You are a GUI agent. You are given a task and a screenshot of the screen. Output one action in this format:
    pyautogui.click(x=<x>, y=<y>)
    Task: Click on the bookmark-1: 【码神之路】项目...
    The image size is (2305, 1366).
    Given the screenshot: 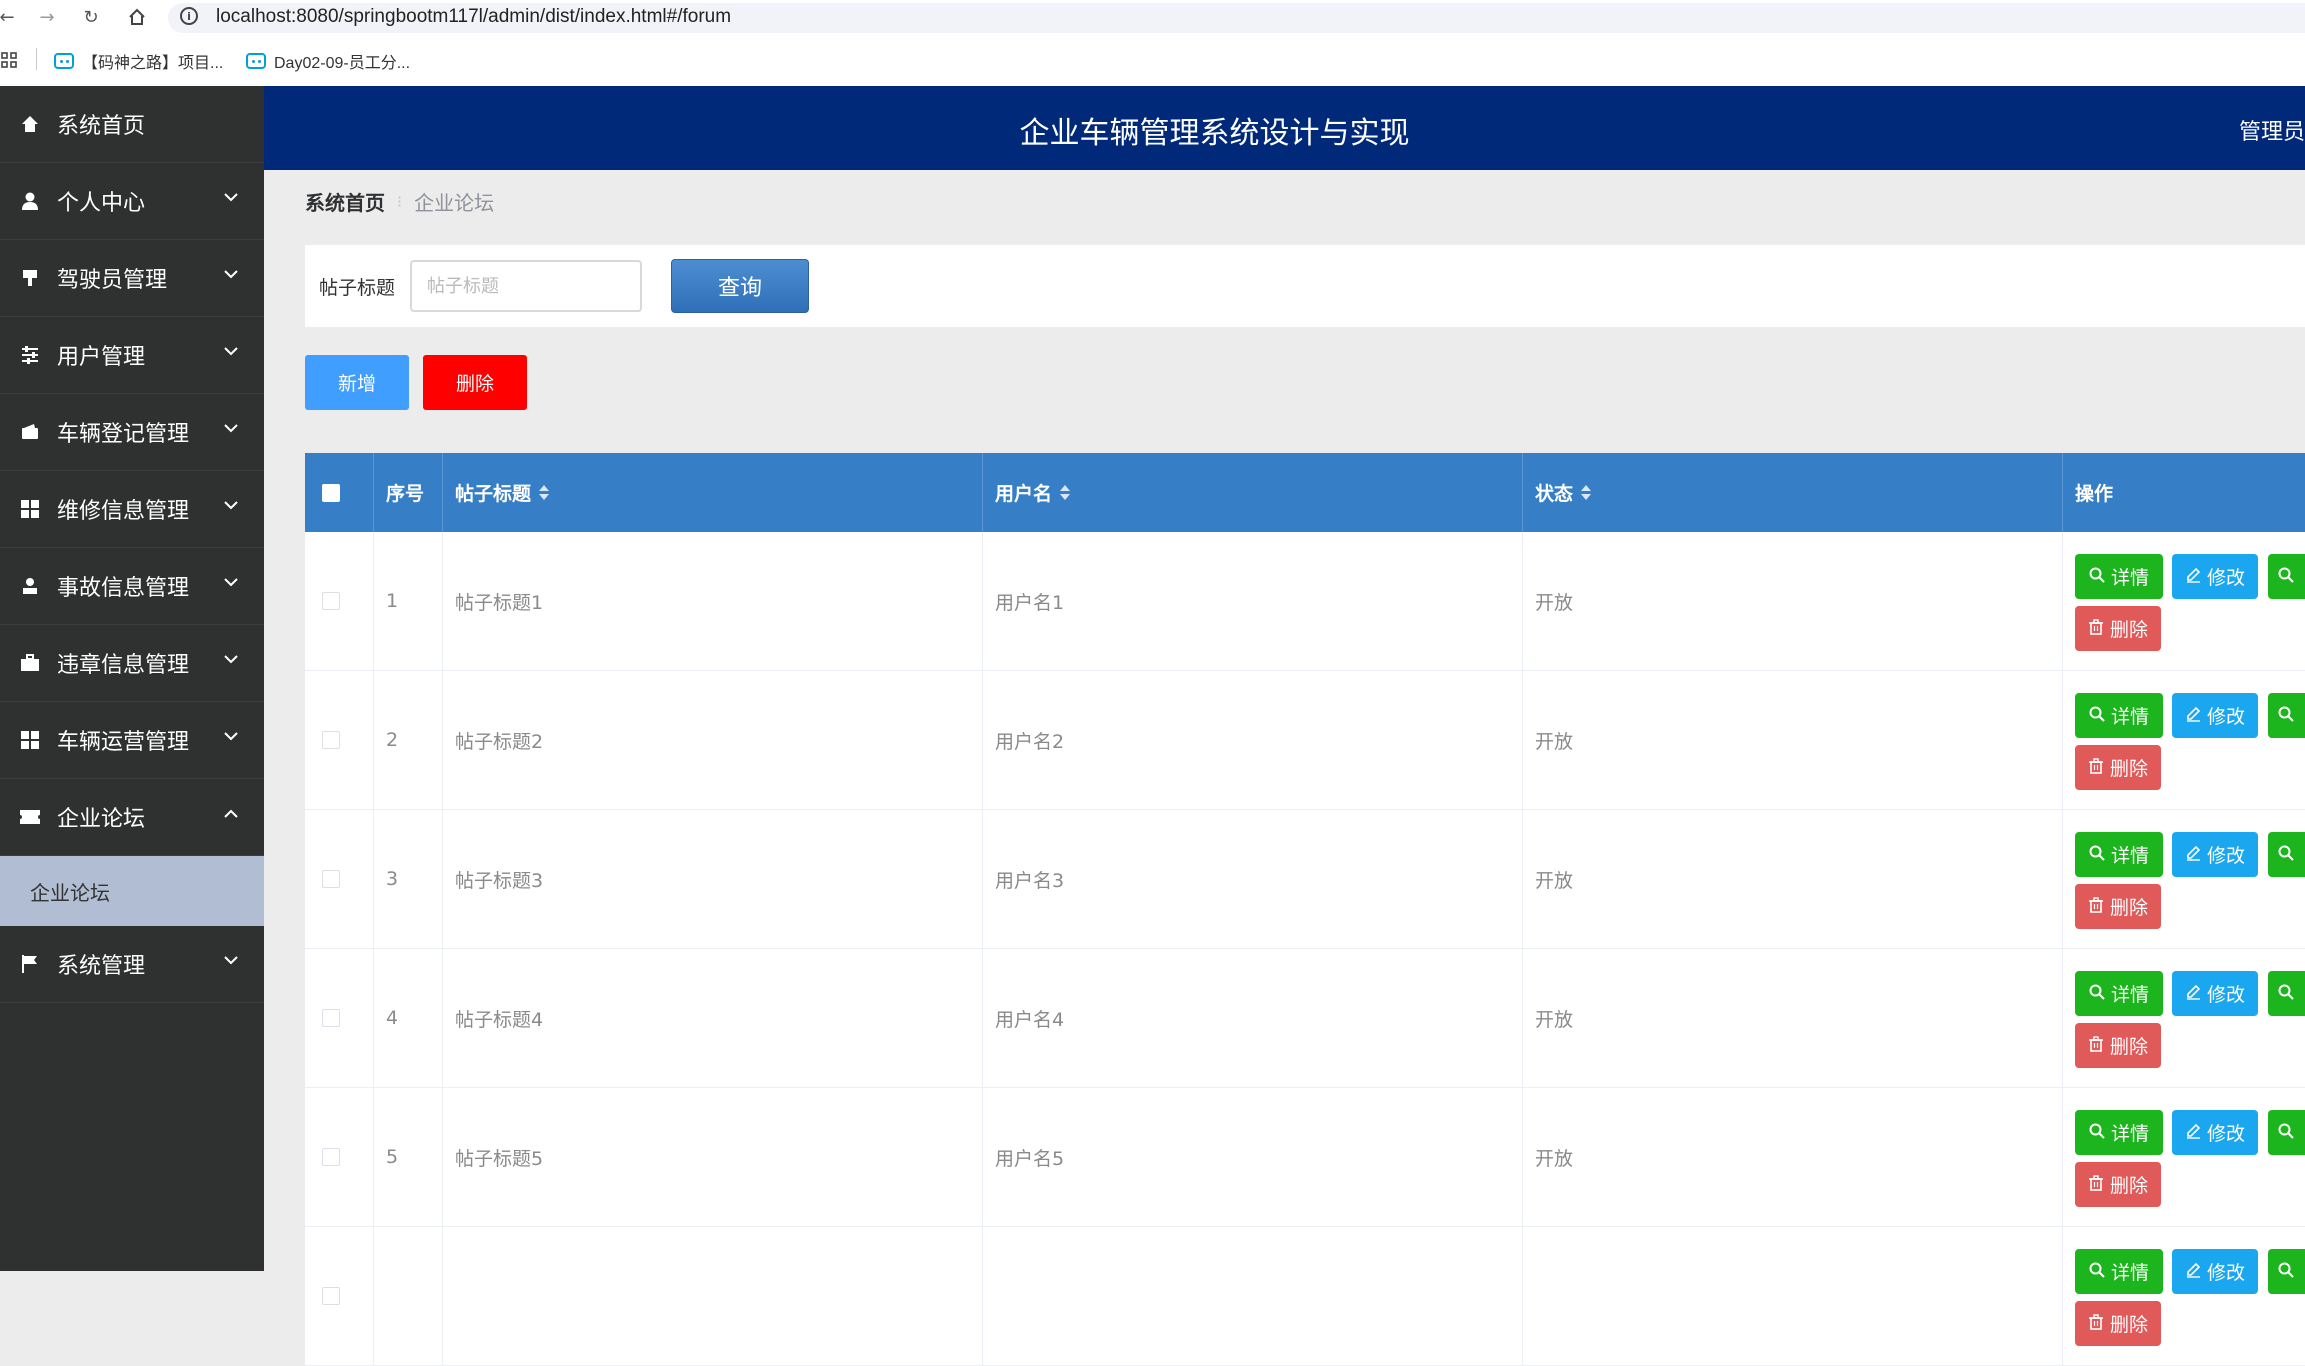 What is the action you would take?
    pyautogui.click(x=138, y=61)
    